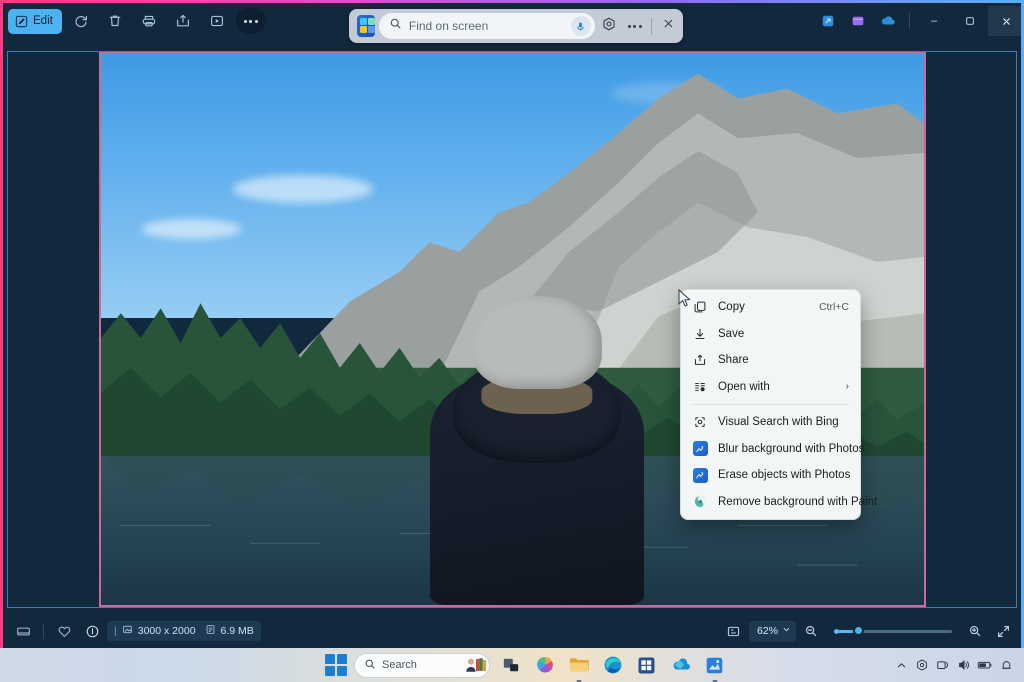  What do you see at coordinates (744, 386) in the screenshot?
I see `menu-item-label: Open with` at bounding box center [744, 386].